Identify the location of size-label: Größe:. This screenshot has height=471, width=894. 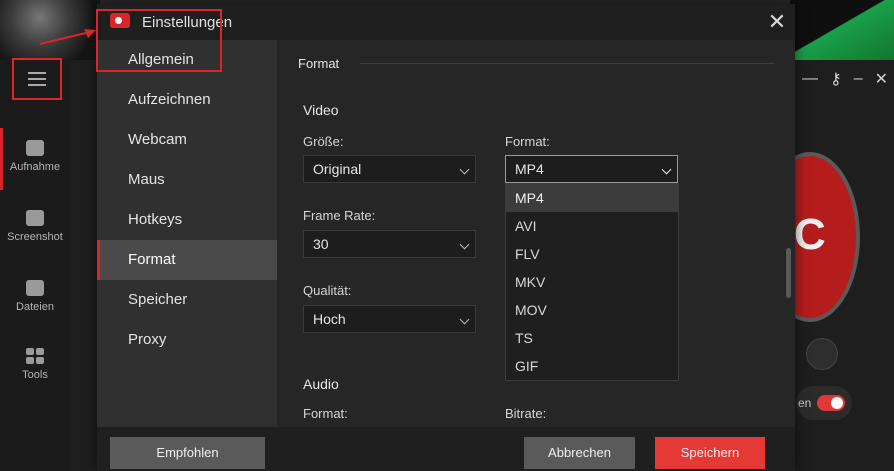
(323, 141).